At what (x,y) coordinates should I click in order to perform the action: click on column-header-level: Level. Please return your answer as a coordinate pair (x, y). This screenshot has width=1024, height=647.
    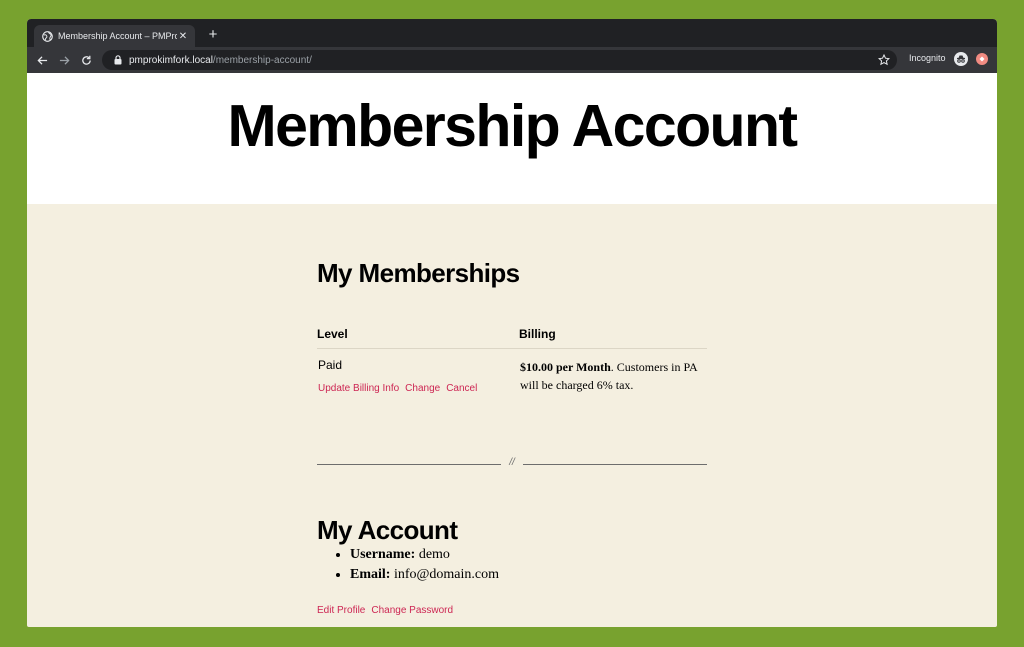
    Looking at the image, I should click on (418, 338).